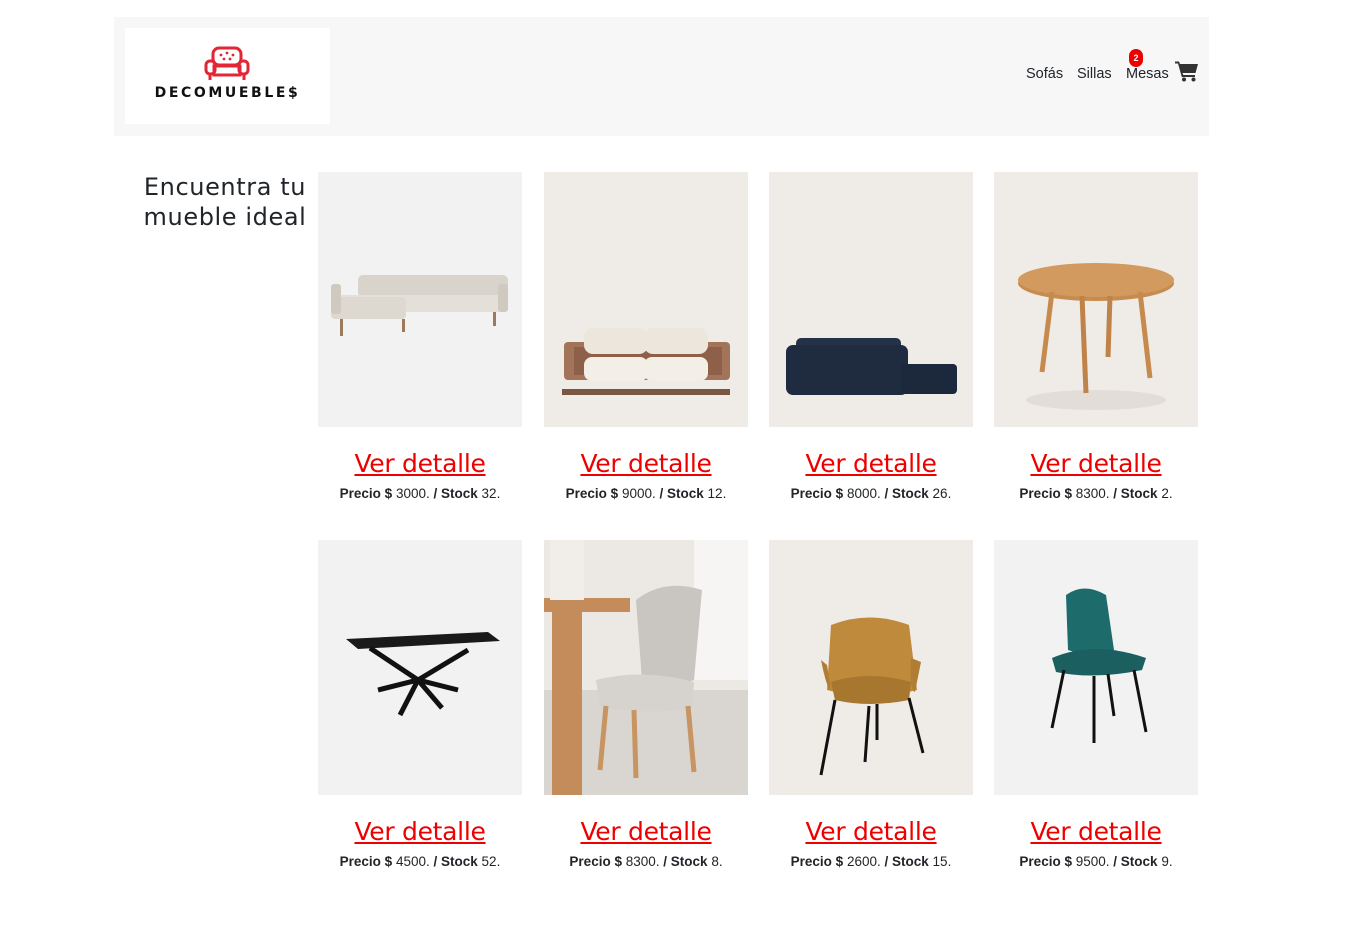  I want to click on product-card: Ver detalle Precio $ 2600. / Stock 15., so click(871, 704).